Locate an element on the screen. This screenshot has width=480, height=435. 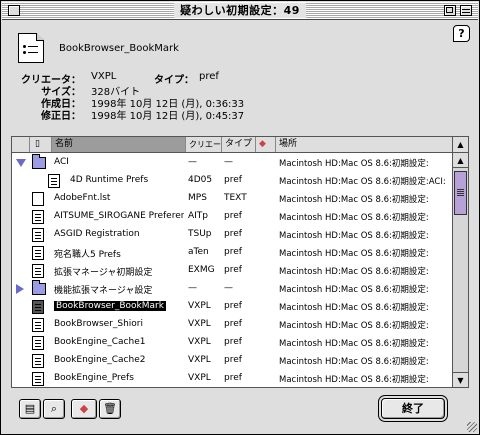
get-info-button: ▤ is located at coordinates (30, 409).